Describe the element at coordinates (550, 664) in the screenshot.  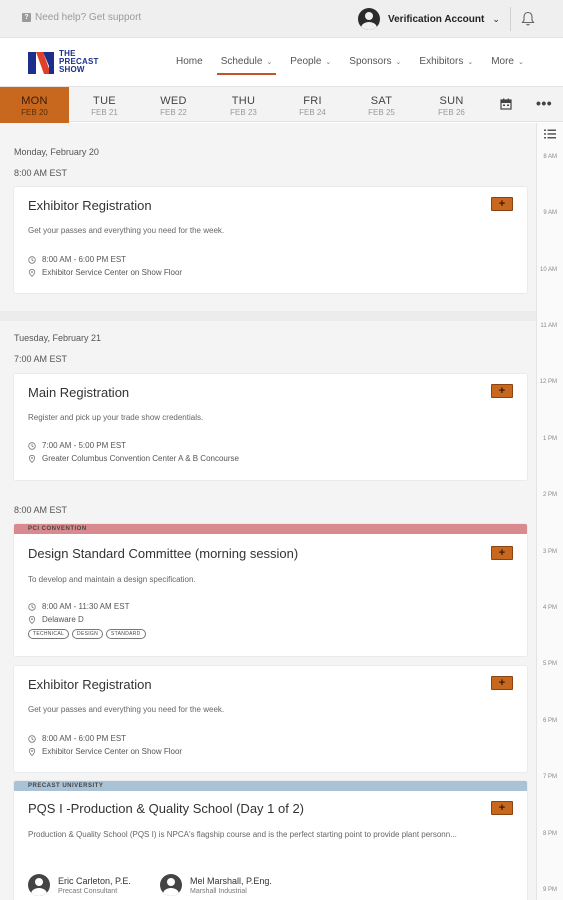
I see `timeline-hour: 5 PM` at that location.